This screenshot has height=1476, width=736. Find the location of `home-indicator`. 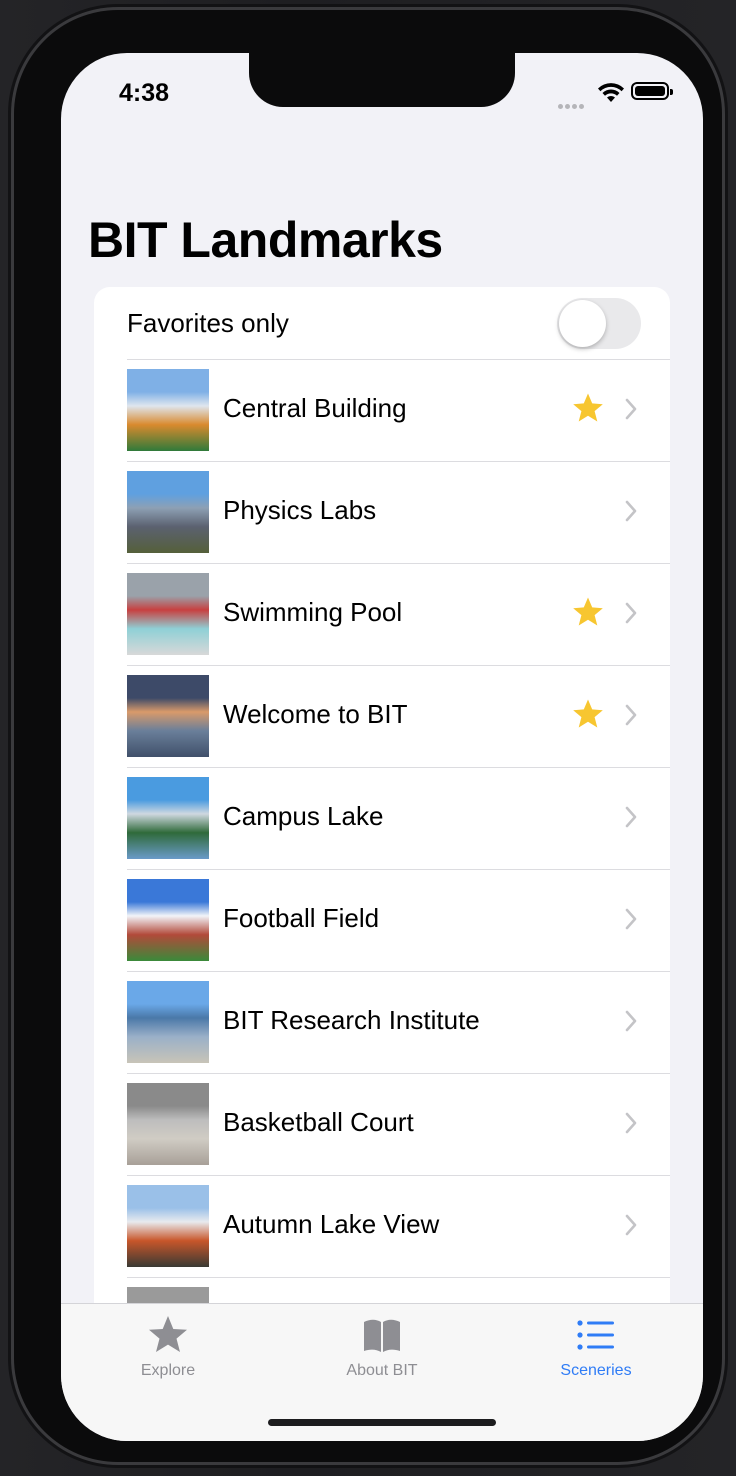

home-indicator is located at coordinates (382, 1422).